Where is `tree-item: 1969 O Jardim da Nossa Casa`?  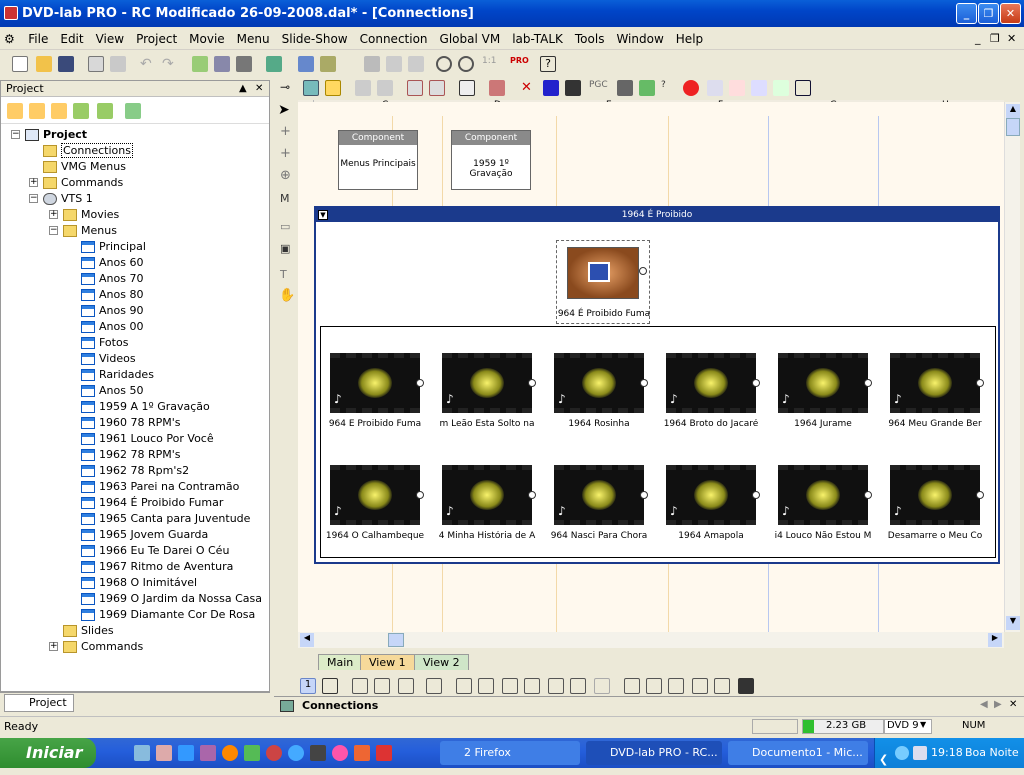 tree-item: 1969 O Jardim da Nossa Casa is located at coordinates (171, 599).